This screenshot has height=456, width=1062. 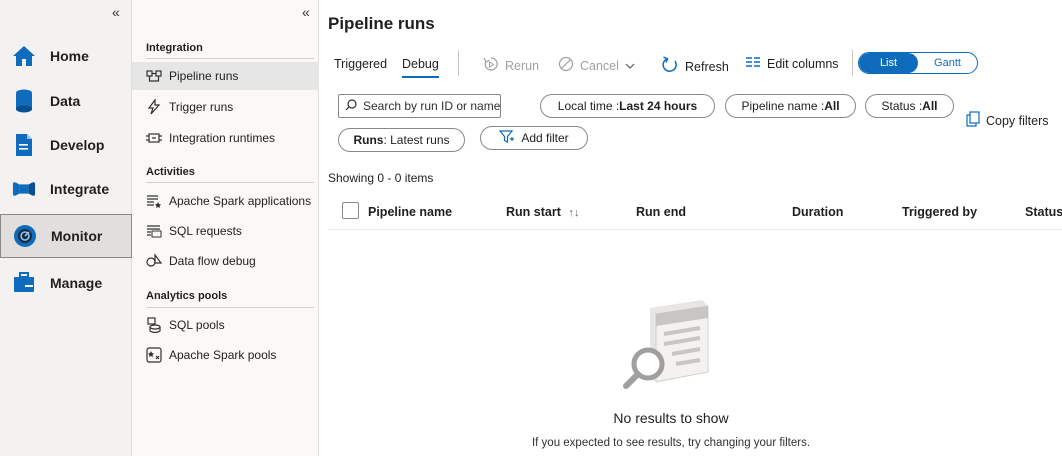 What do you see at coordinates (670, 66) in the screenshot?
I see `refresh-icon` at bounding box center [670, 66].